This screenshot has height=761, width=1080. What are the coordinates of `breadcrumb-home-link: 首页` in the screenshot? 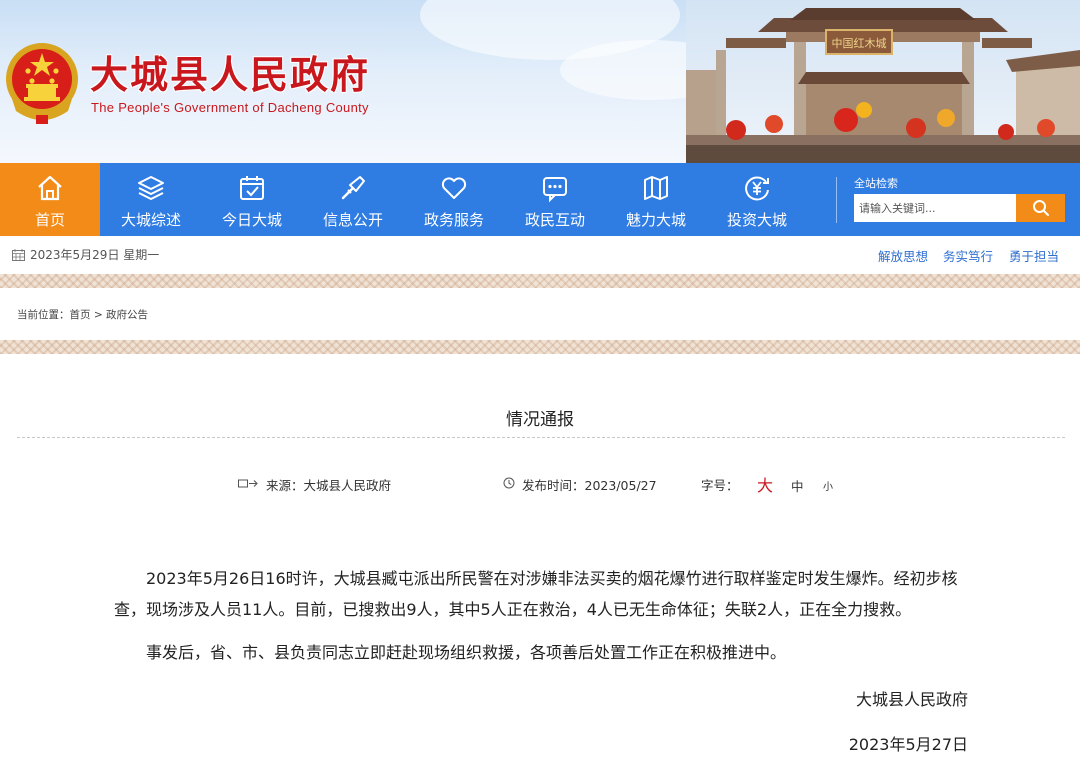 It's located at (80, 315).